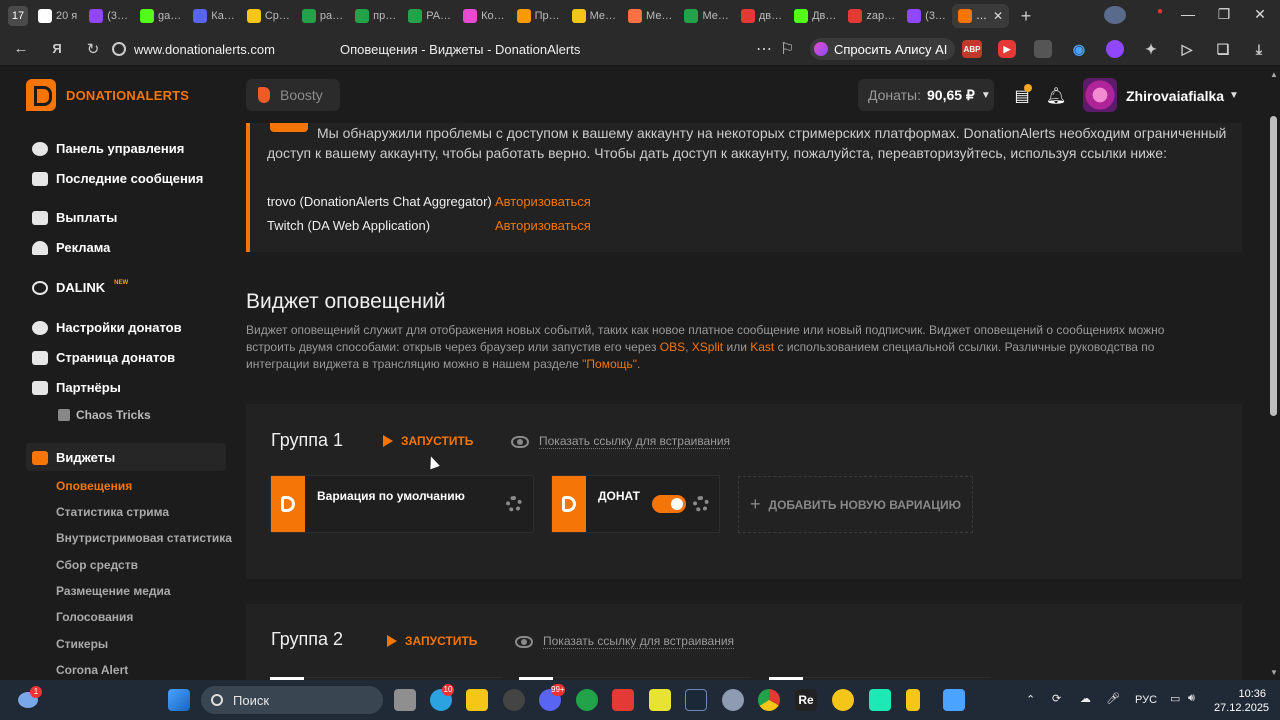 This screenshot has height=720, width=1280. What do you see at coordinates (514, 700) in the screenshot?
I see `obs-icon` at bounding box center [514, 700].